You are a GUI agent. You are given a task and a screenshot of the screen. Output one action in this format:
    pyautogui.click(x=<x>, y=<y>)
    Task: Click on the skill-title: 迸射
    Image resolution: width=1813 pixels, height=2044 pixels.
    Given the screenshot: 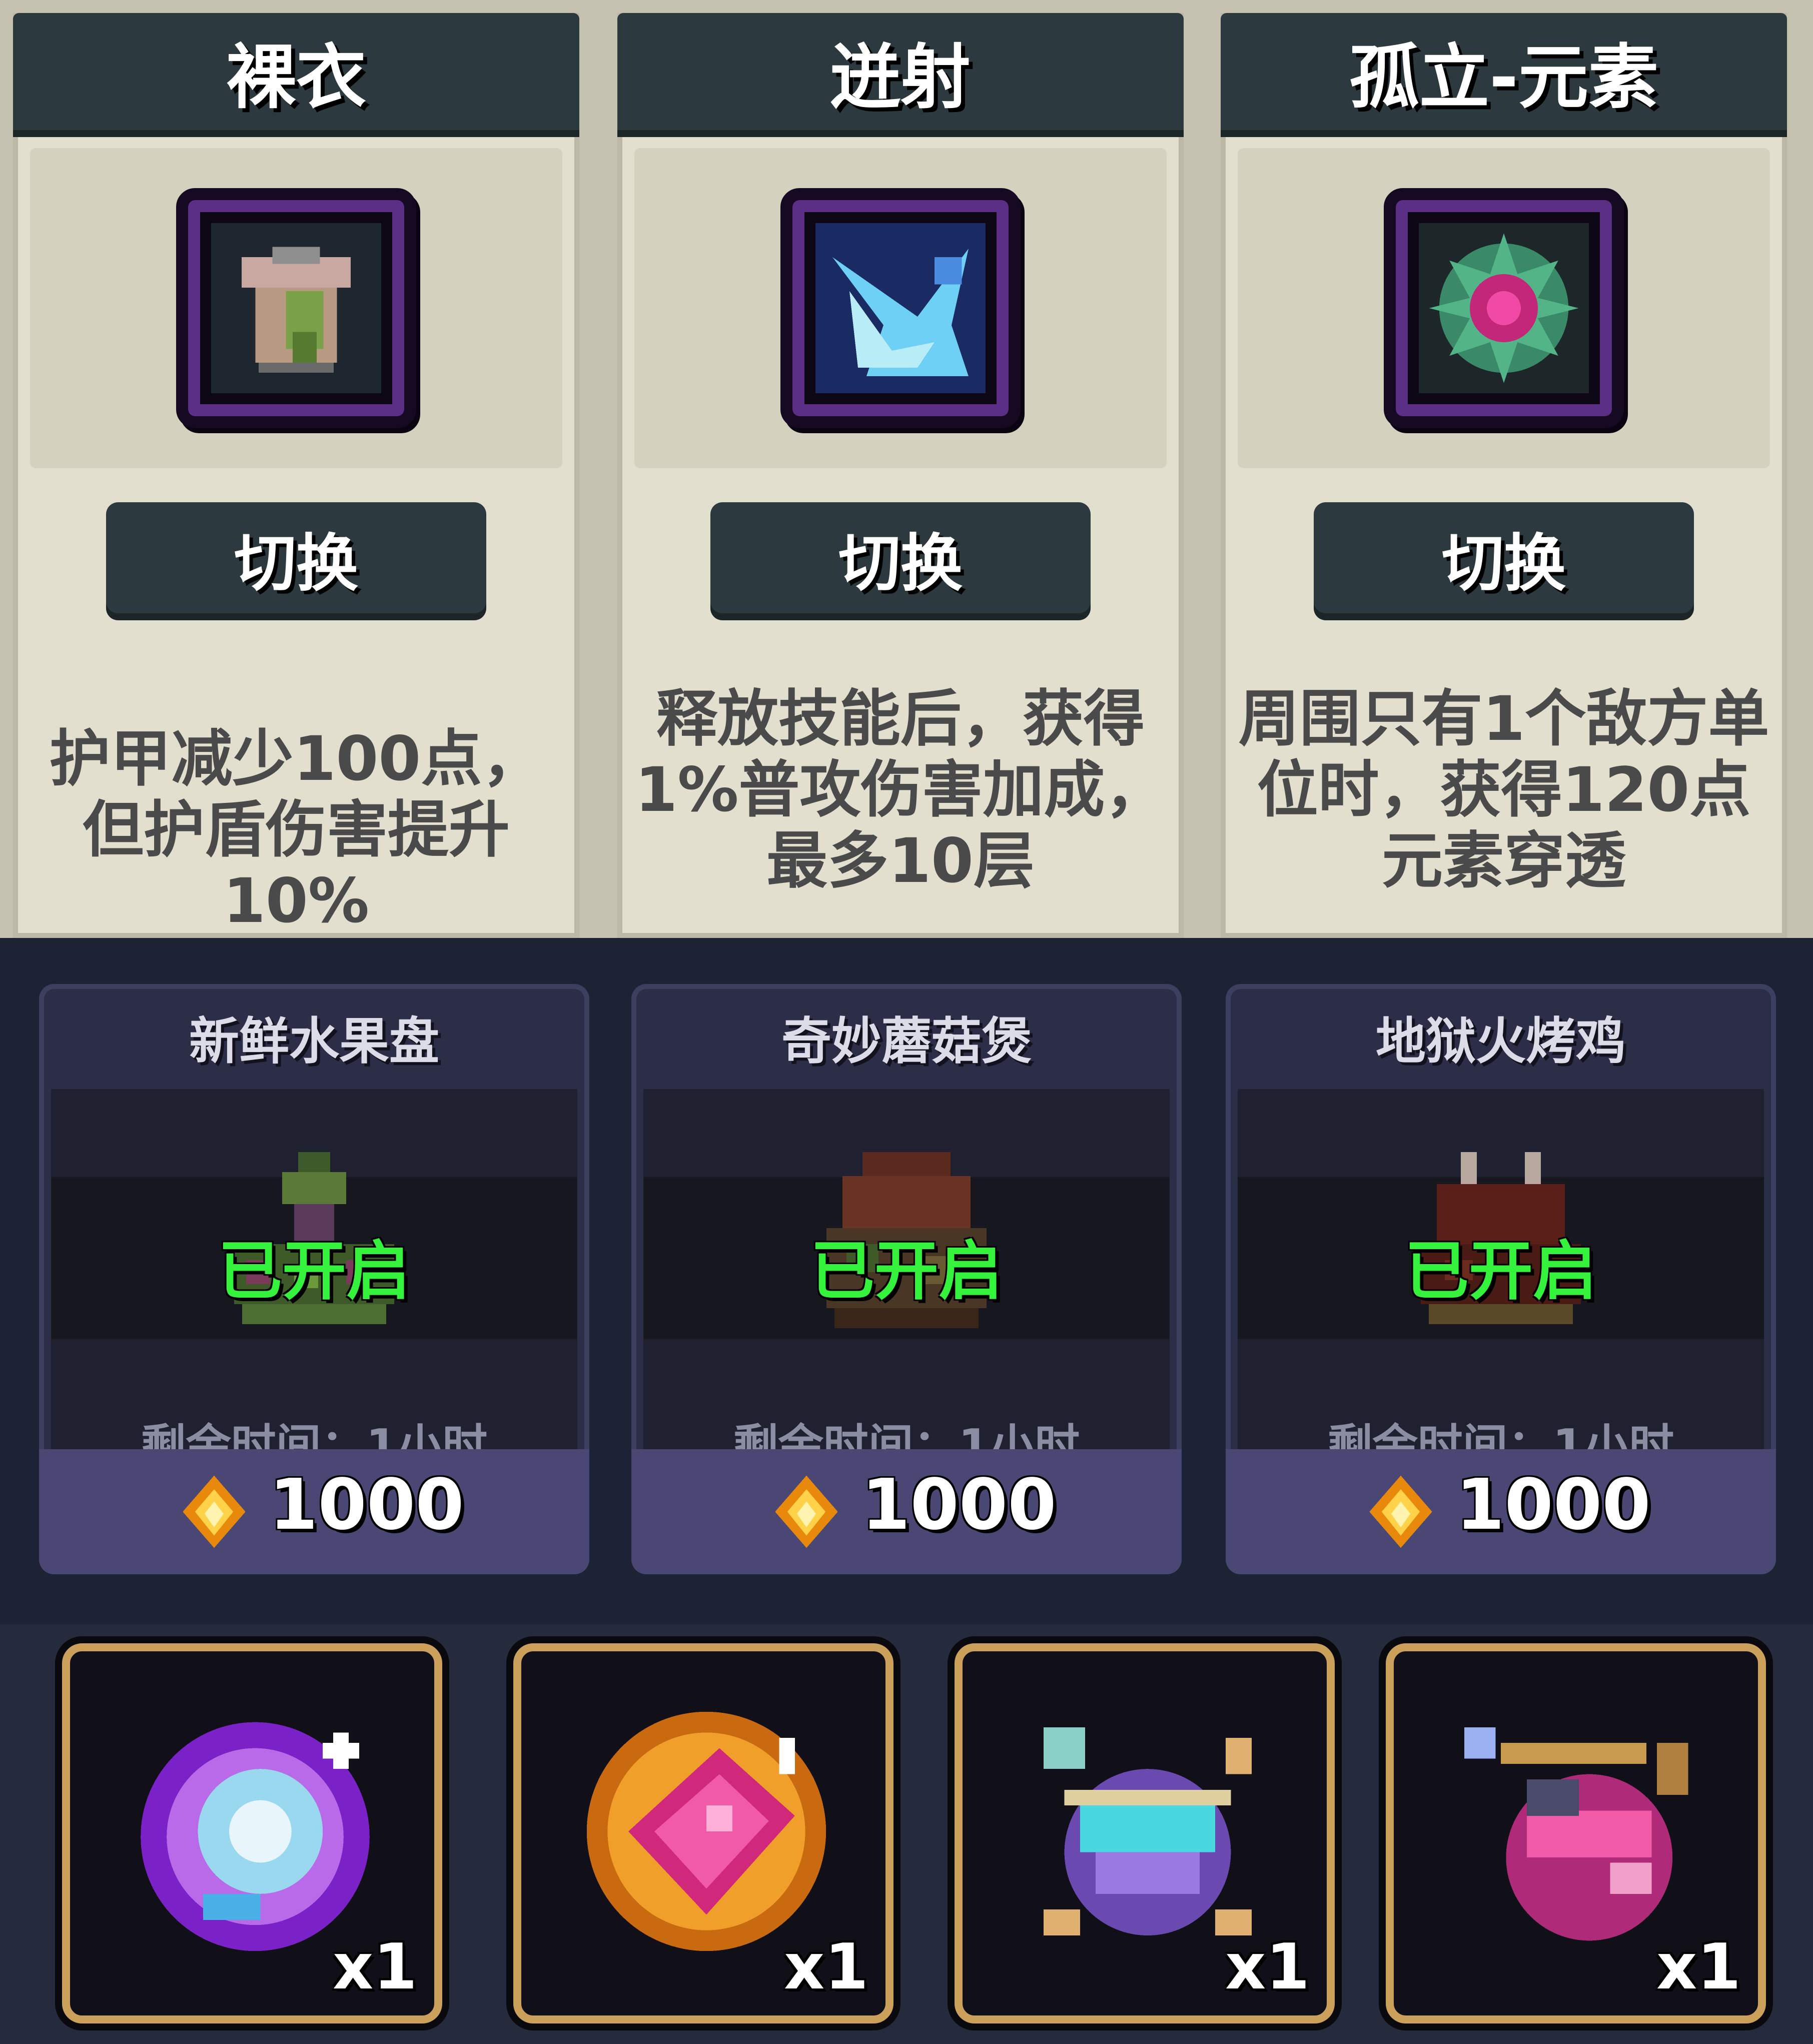 What is the action you would take?
    pyautogui.click(x=900, y=75)
    